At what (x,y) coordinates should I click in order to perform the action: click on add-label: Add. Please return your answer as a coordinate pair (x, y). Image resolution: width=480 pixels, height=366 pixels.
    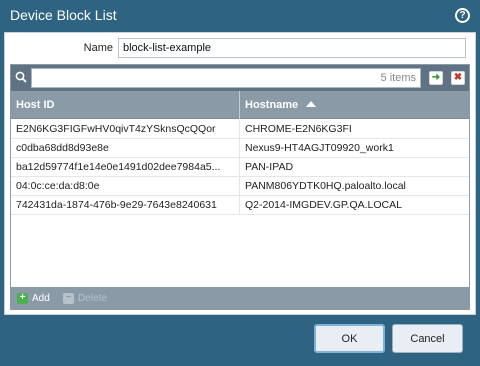
    Looking at the image, I should click on (41, 298).